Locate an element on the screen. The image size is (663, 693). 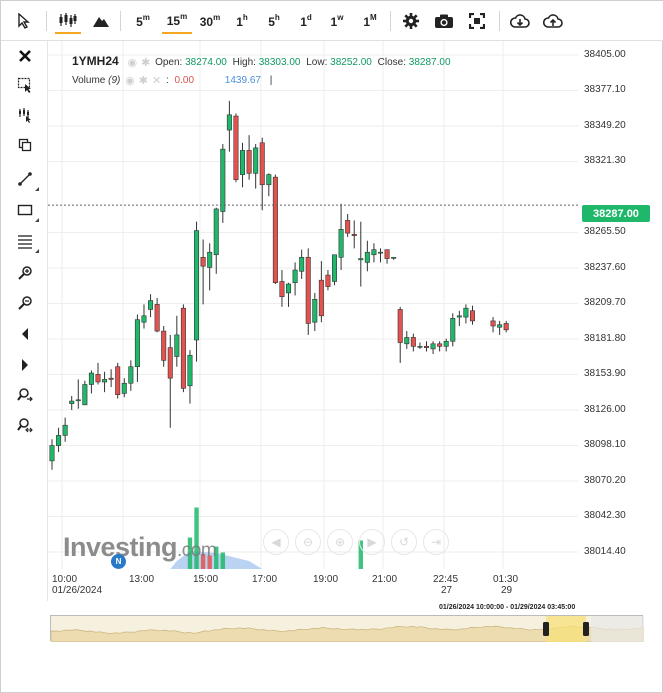
scroll-right-icon is located at coordinates (25, 365).